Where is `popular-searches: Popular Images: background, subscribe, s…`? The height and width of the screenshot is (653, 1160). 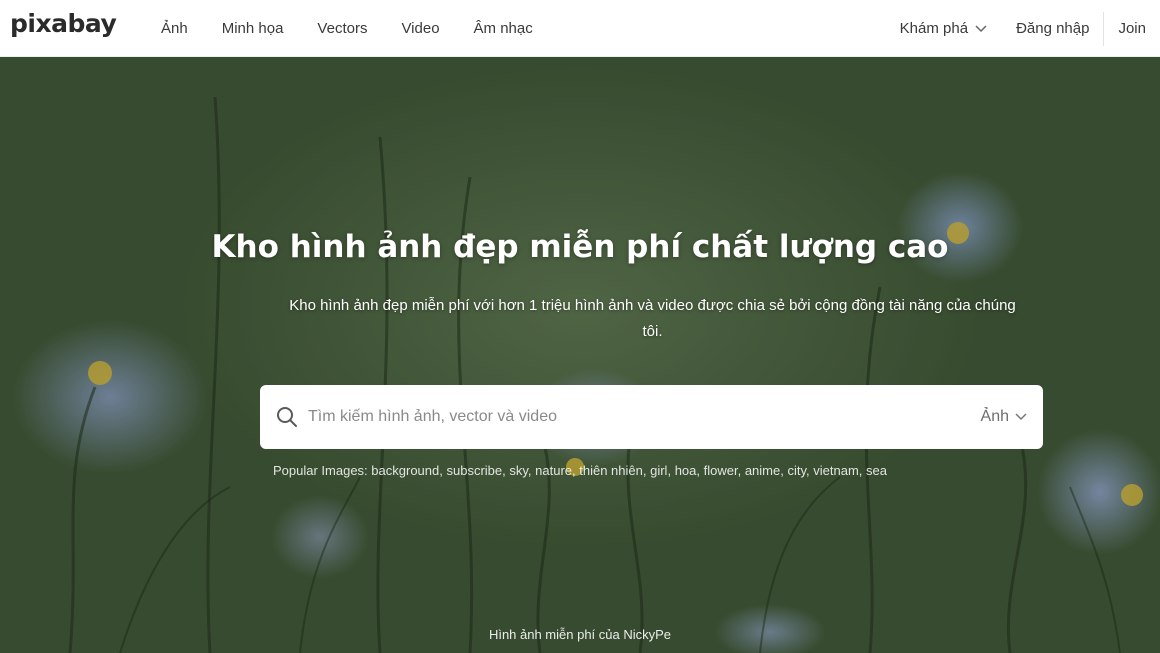
popular-searches: Popular Images: background, subscribe, s… is located at coordinates (580, 470).